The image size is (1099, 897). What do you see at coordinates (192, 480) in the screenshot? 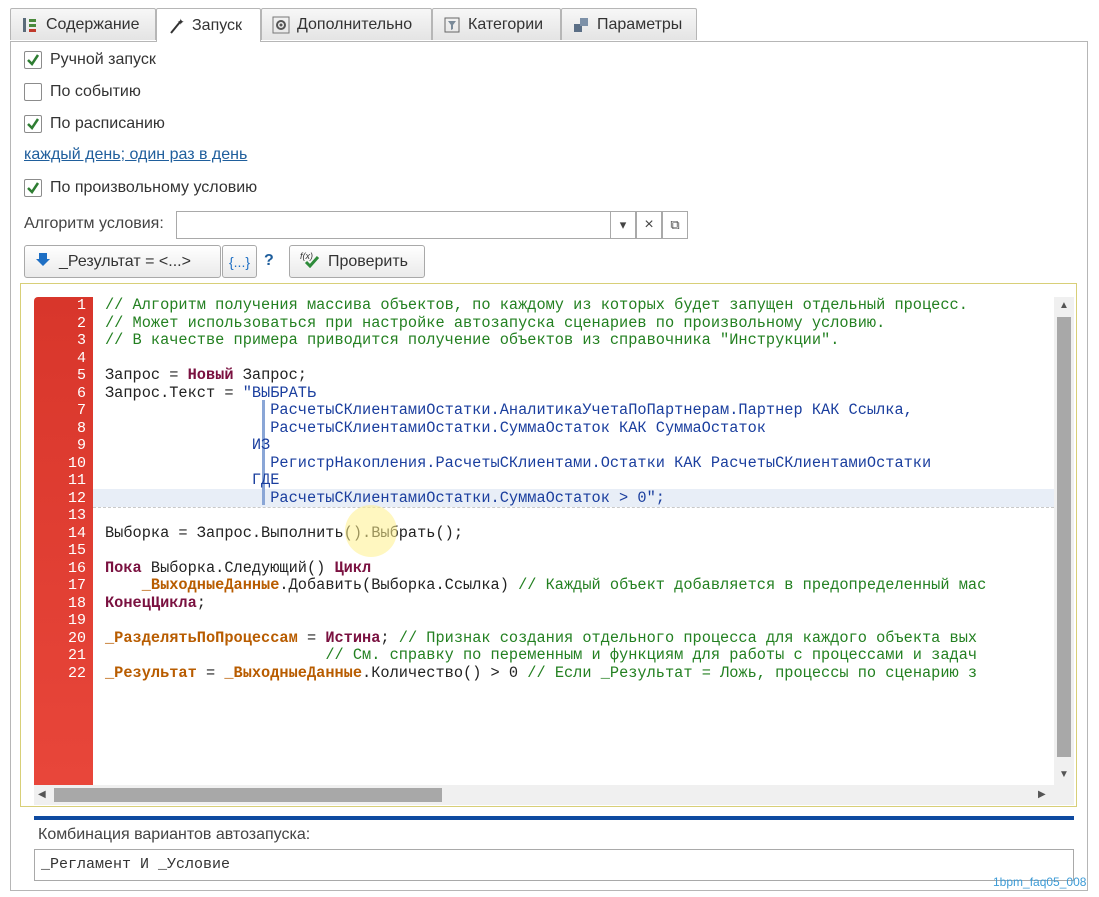
I see `code-line-11: ГДЕ` at bounding box center [192, 480].